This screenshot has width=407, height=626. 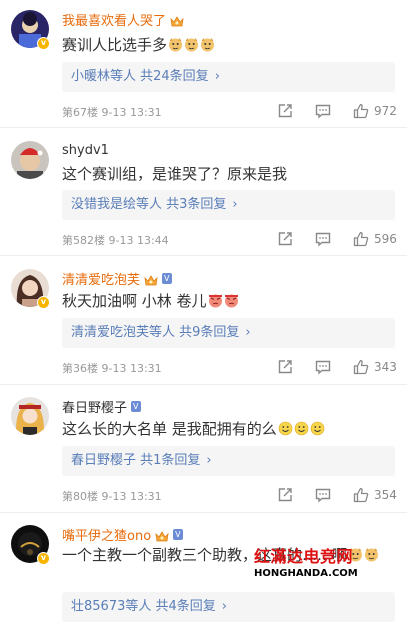 I want to click on watermark-url: HONGHANDA.COM, so click(x=306, y=573).